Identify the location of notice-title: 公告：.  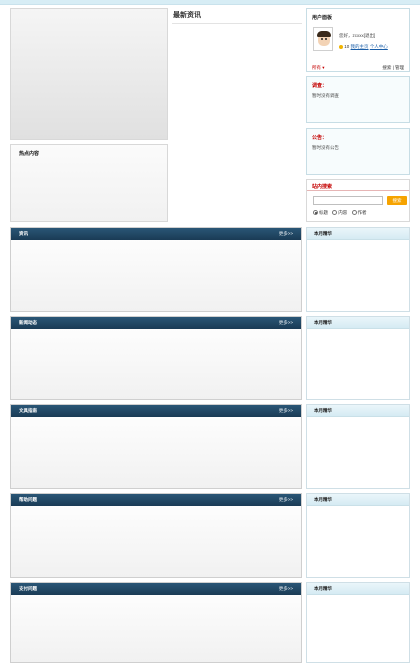
(320, 138).